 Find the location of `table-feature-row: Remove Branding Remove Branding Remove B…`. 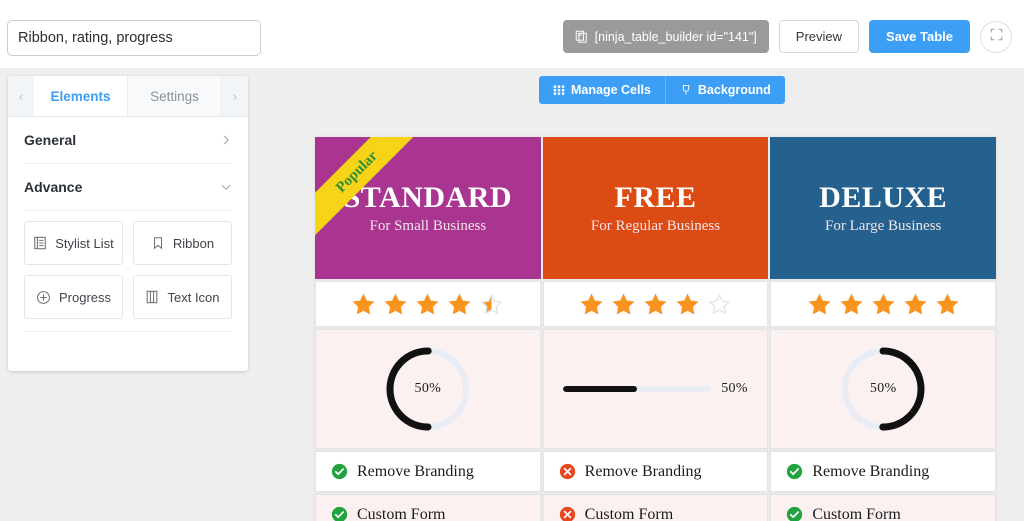

table-feature-row: Remove Branding Remove Branding Remove B… is located at coordinates (655, 471).